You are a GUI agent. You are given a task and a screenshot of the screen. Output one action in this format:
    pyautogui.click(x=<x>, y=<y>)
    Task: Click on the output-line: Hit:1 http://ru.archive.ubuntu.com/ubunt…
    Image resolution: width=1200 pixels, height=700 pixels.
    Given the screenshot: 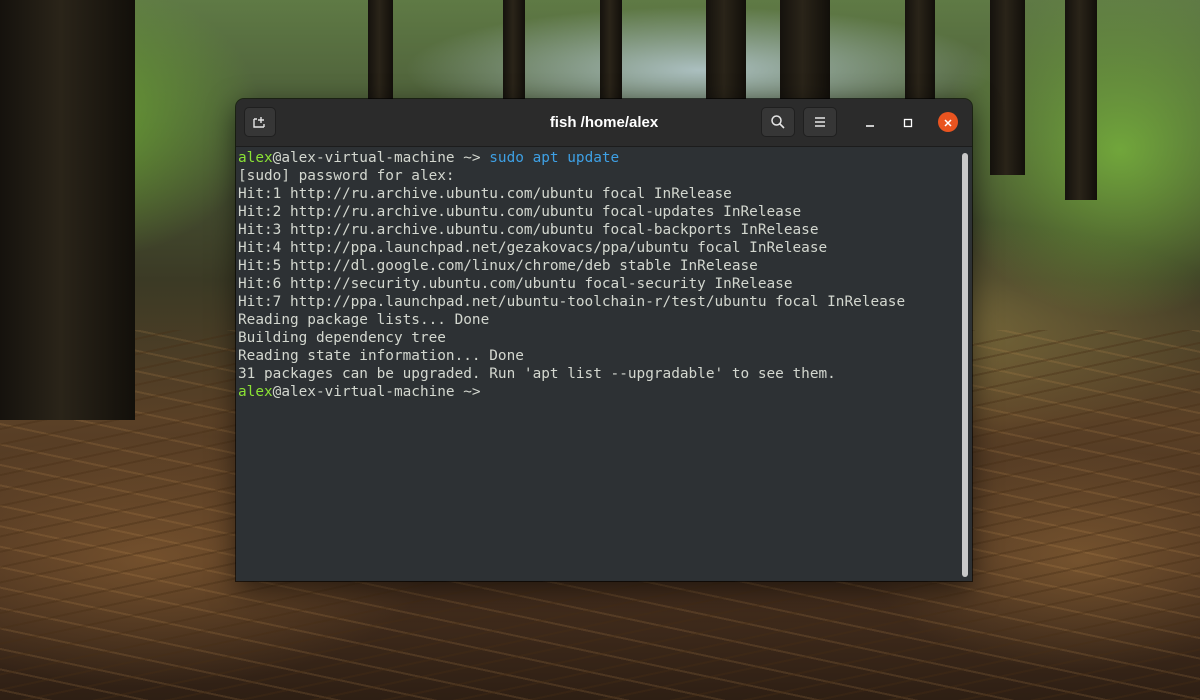 What is the action you would take?
    pyautogui.click(x=485, y=194)
    